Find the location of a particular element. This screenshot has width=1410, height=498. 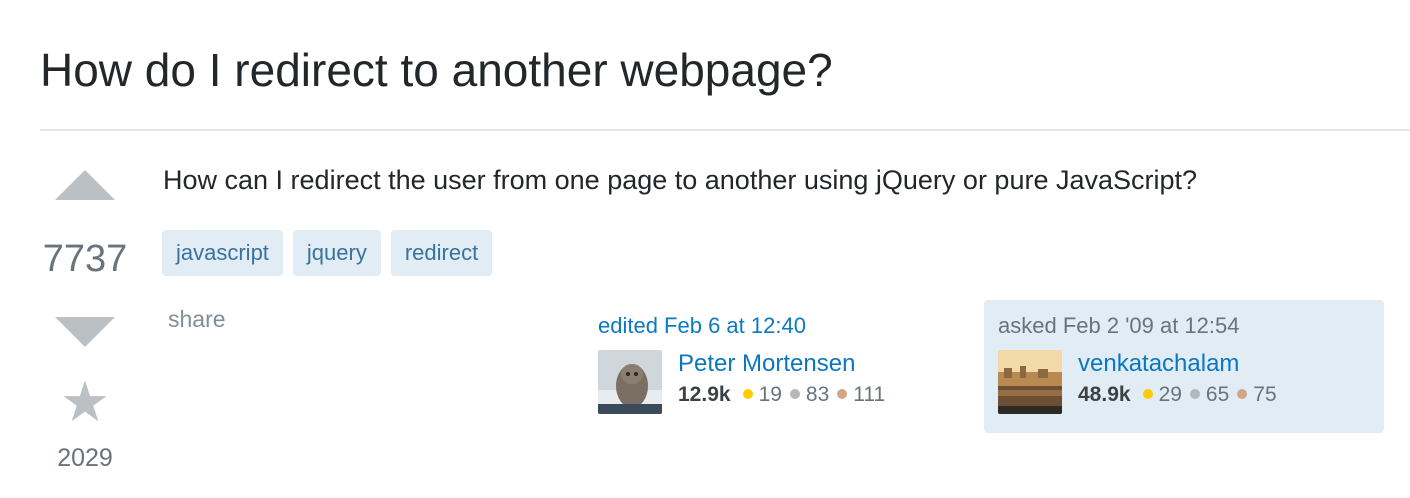

asker-avatar is located at coordinates (1030, 382).